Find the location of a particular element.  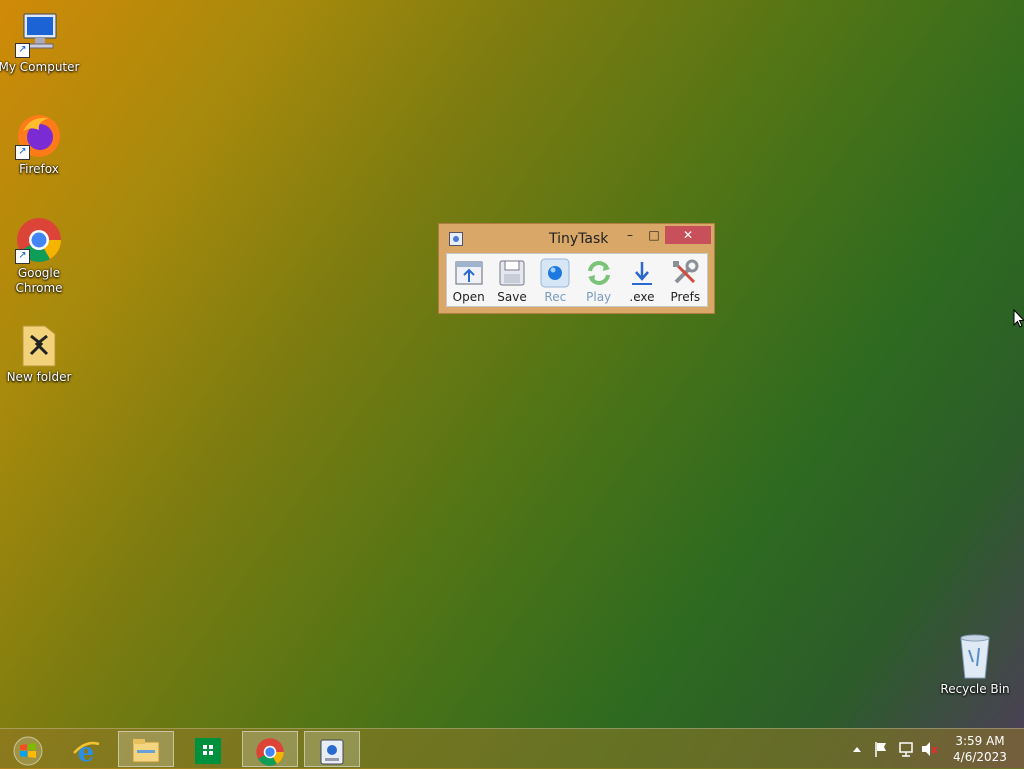

recycle-bin-icon is located at coordinates (975, 656).